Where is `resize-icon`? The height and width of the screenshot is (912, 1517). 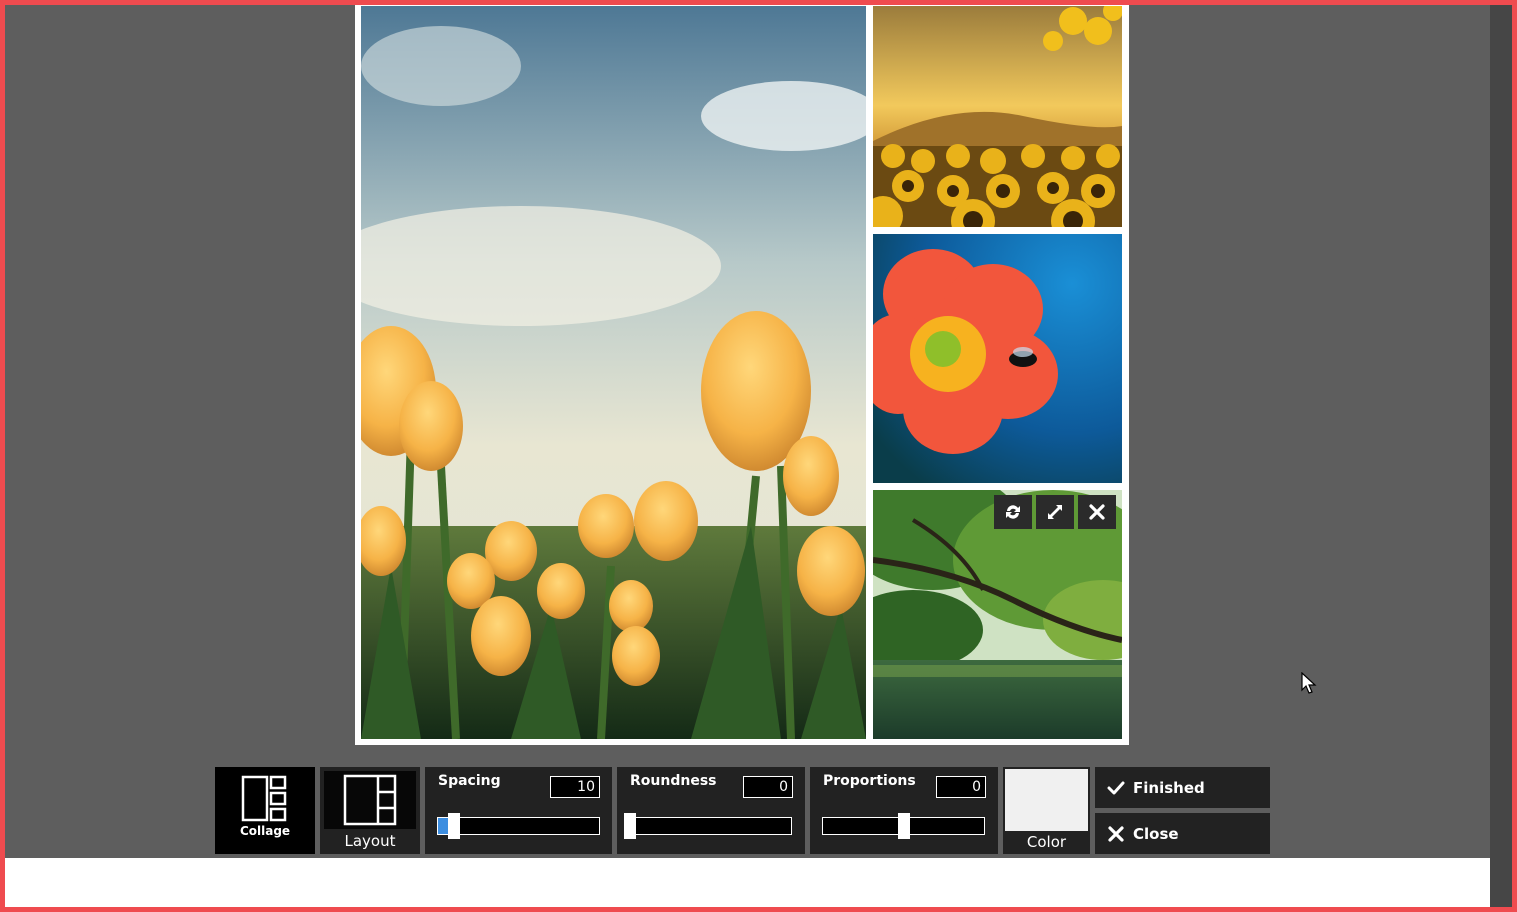 resize-icon is located at coordinates (1055, 512).